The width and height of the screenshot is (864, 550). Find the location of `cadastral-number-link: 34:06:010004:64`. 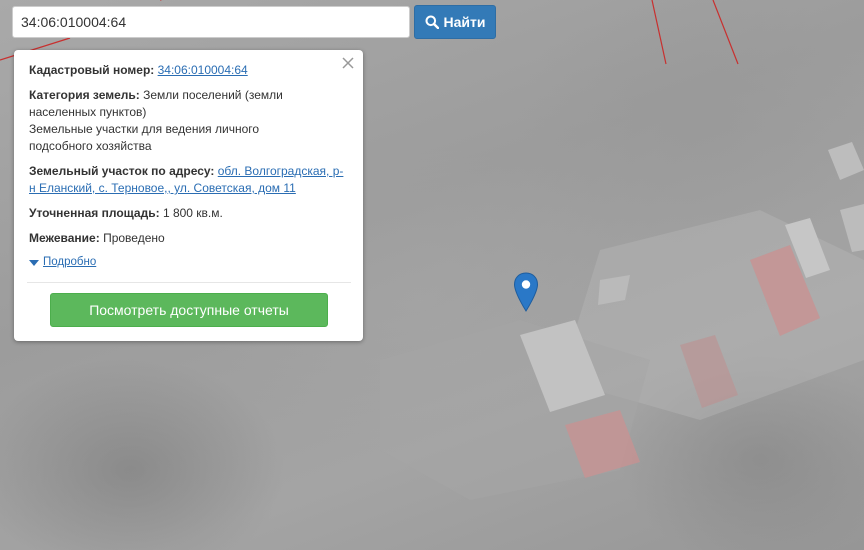

cadastral-number-link: 34:06:010004:64 is located at coordinates (203, 70).